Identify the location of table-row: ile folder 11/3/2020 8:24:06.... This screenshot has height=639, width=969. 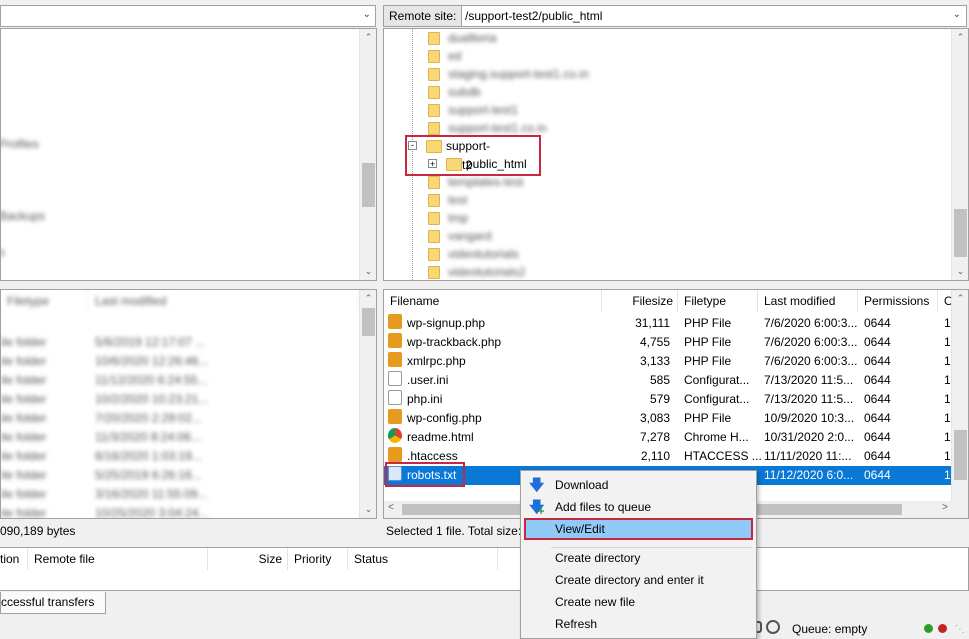
(188, 437).